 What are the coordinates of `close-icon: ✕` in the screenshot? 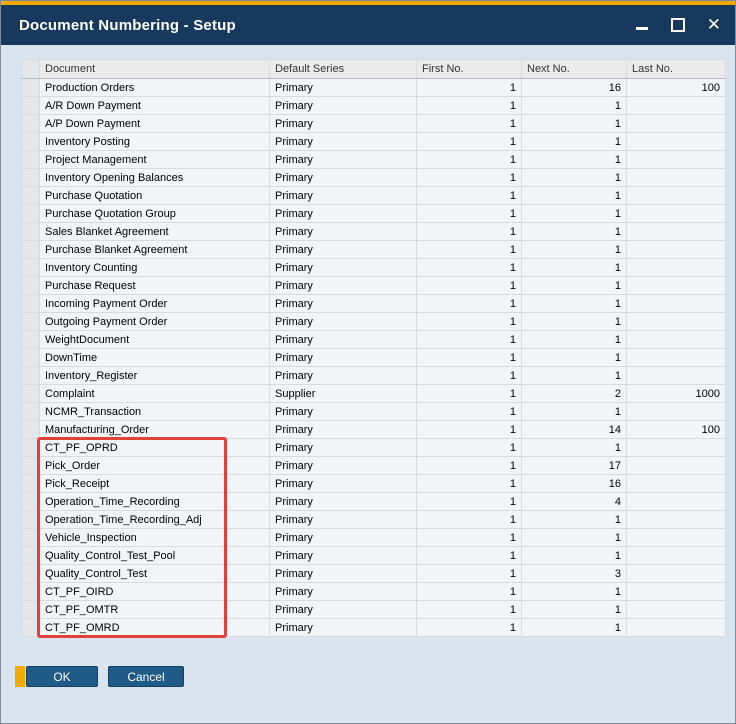 It's located at (714, 24).